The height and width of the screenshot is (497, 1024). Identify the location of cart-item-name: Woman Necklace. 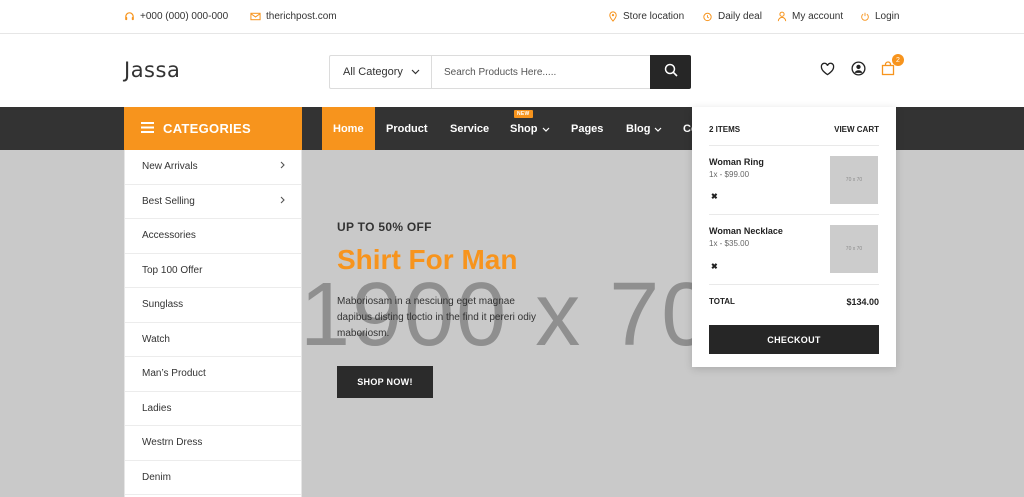
(746, 231).